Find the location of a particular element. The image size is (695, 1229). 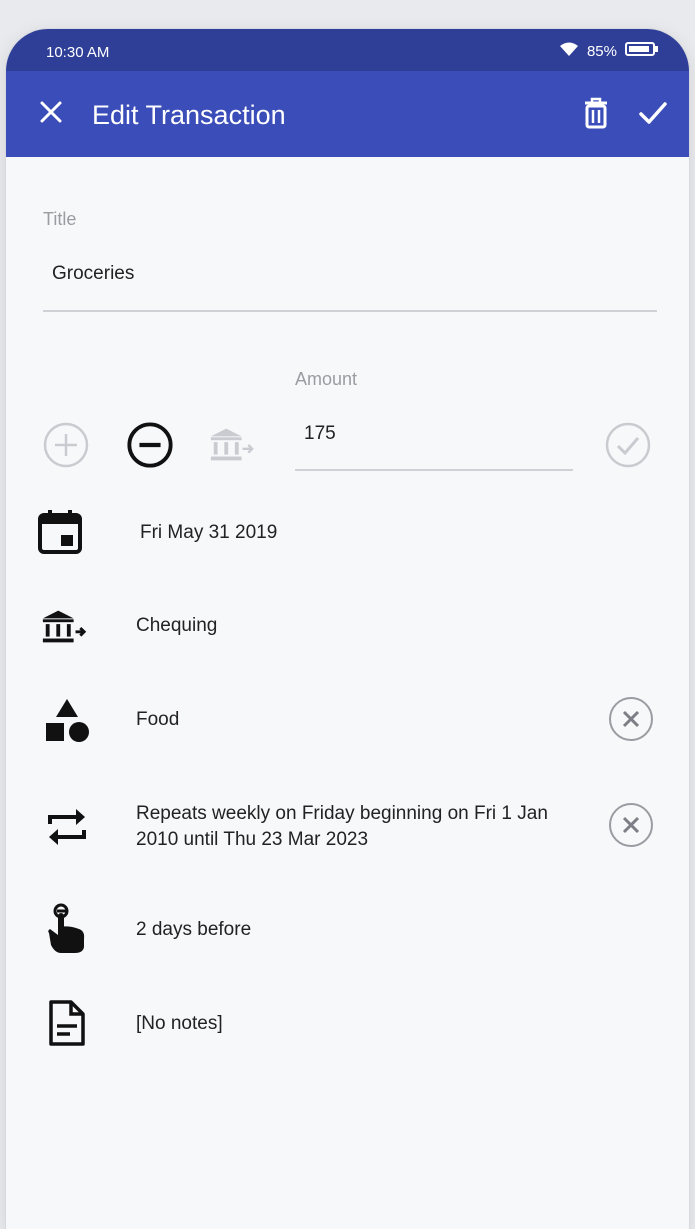

title-input: Groceries is located at coordinates (93, 274).